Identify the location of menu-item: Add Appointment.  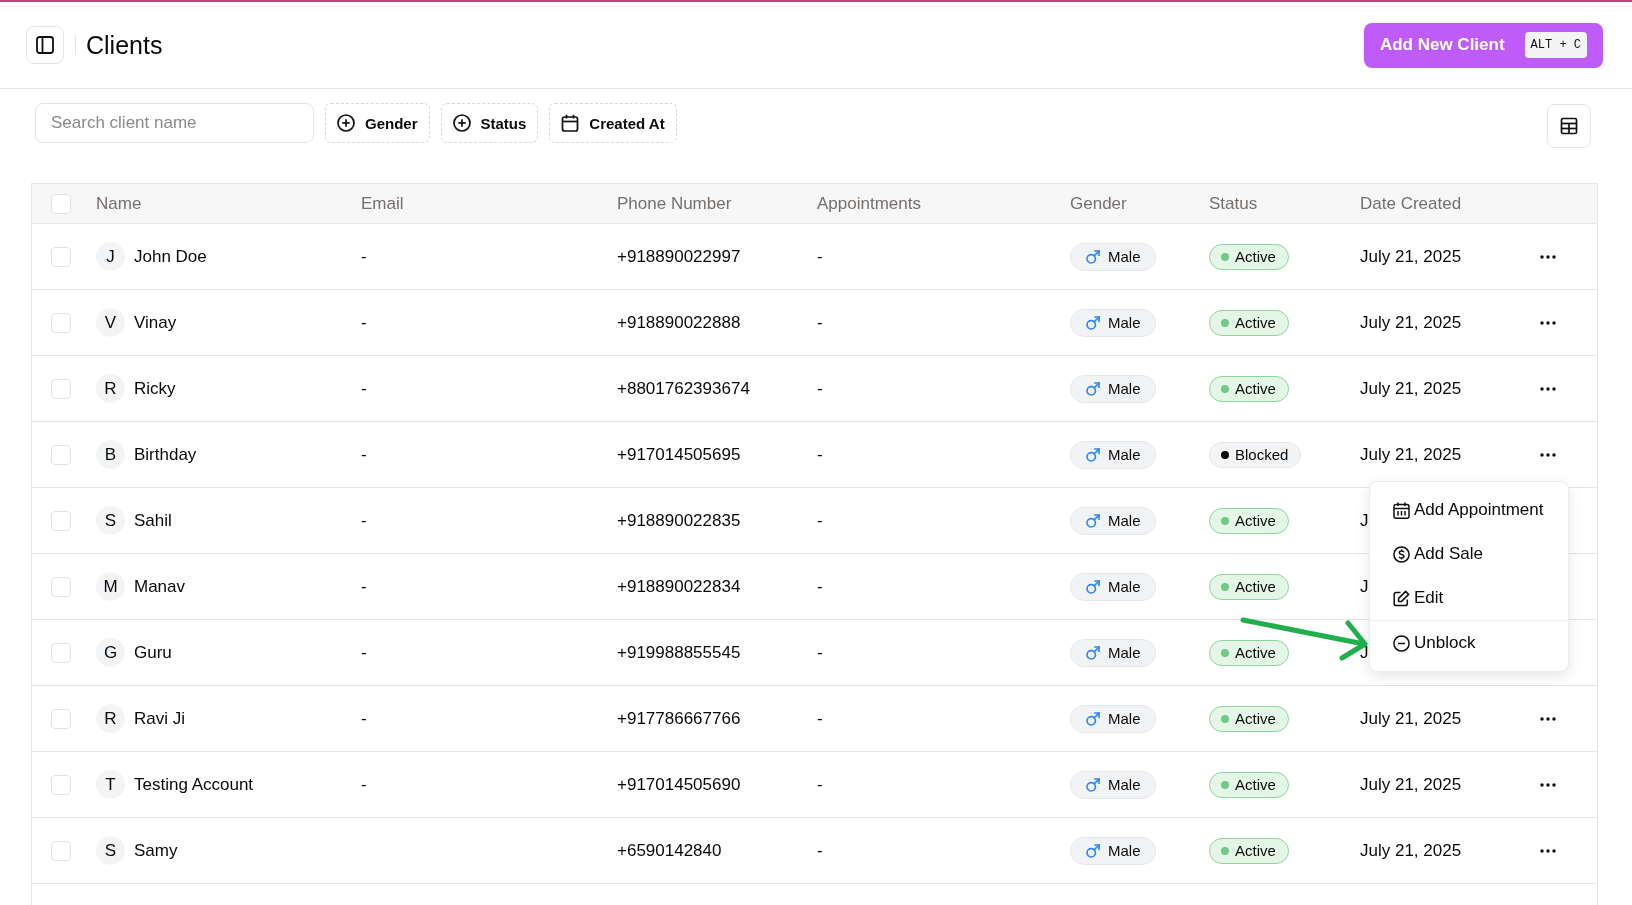
(1469, 510).